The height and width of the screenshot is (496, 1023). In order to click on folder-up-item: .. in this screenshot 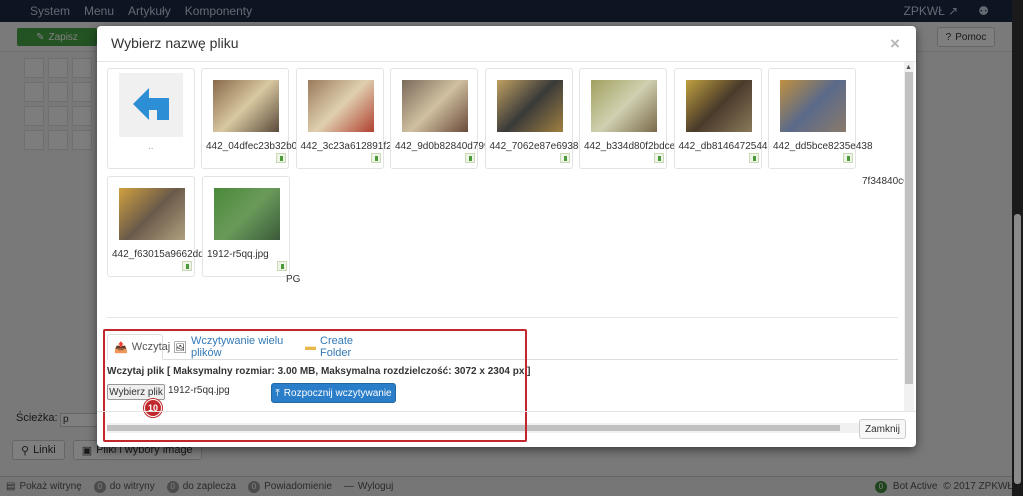, I will do `click(151, 118)`.